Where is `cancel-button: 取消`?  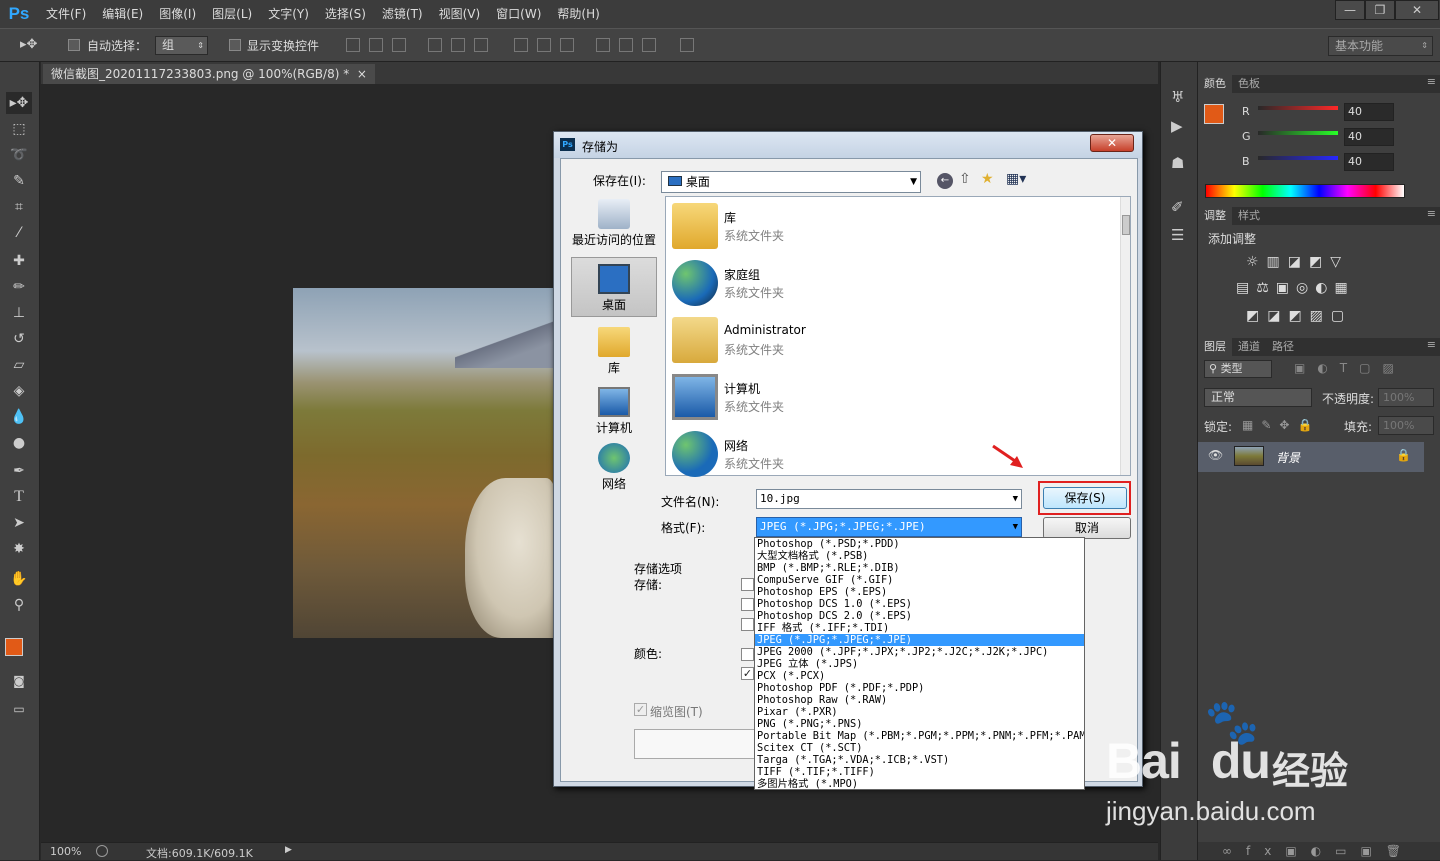
cancel-button: 取消 is located at coordinates (1087, 528).